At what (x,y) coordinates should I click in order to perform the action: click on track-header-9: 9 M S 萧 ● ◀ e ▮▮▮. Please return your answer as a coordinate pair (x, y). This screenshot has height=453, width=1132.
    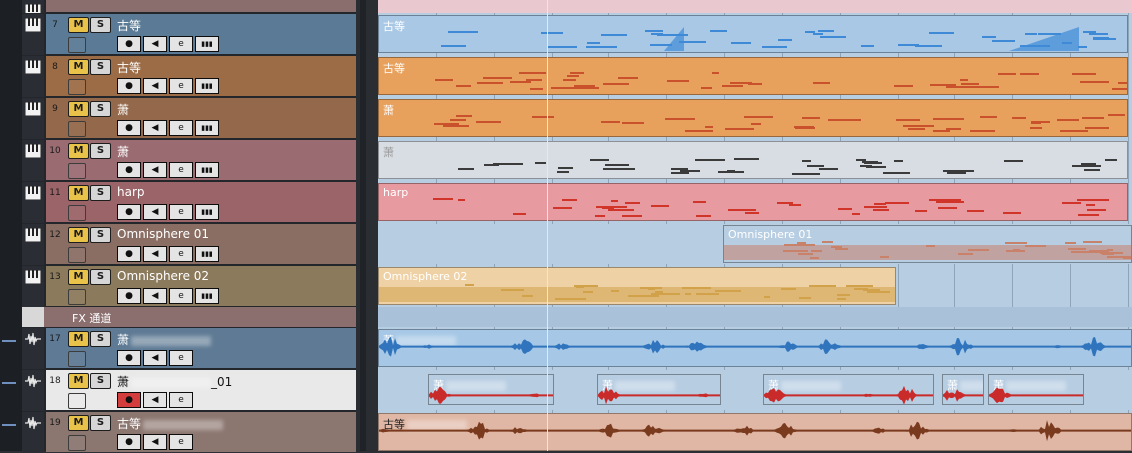
    Looking at the image, I should click on (189, 118).